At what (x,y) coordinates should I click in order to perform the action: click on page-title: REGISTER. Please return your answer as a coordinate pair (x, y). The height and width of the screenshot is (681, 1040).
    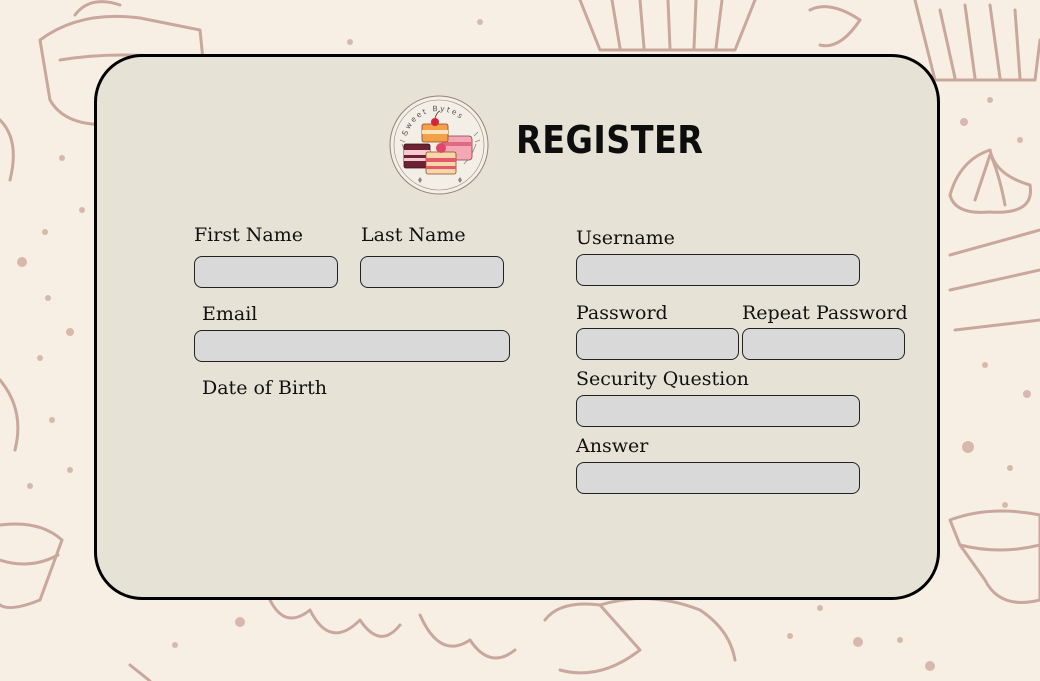
    Looking at the image, I should click on (610, 140).